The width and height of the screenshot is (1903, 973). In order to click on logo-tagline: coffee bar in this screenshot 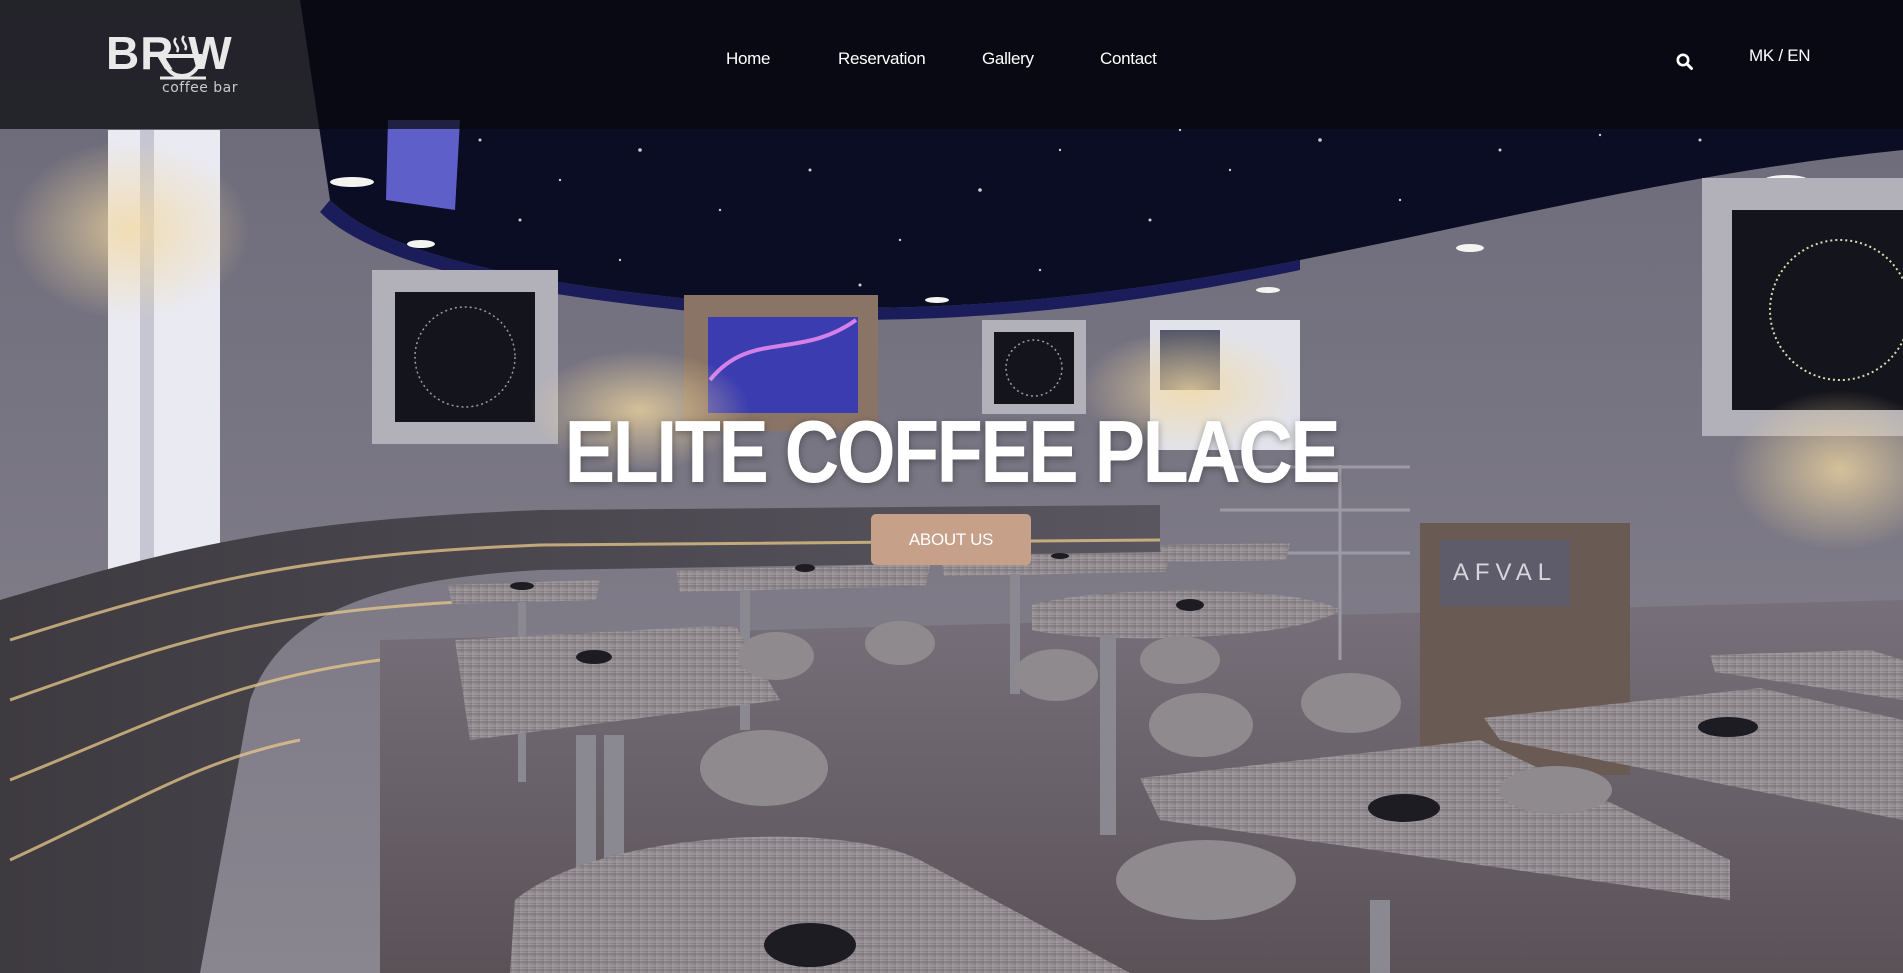, I will do `click(200, 88)`.